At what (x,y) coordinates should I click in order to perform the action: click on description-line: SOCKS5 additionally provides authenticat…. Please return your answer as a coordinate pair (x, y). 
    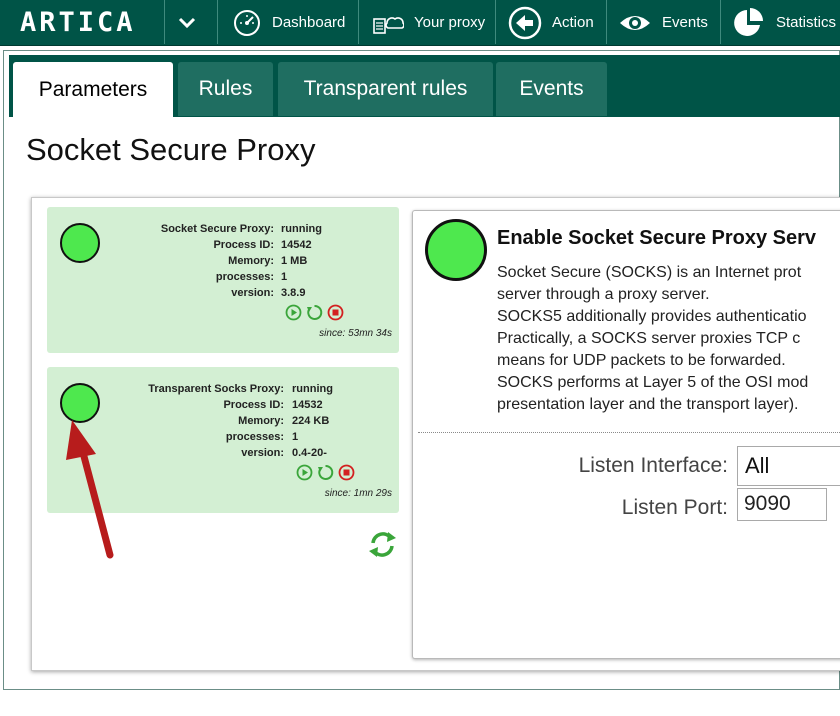
    Looking at the image, I should click on (652, 316).